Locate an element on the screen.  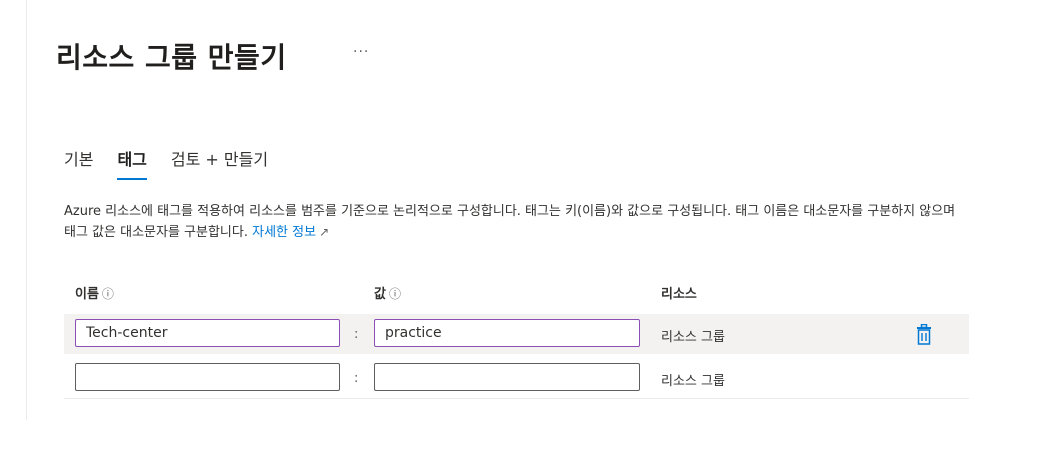
column-header-name: 이름 ⓘ is located at coordinates (94, 292).